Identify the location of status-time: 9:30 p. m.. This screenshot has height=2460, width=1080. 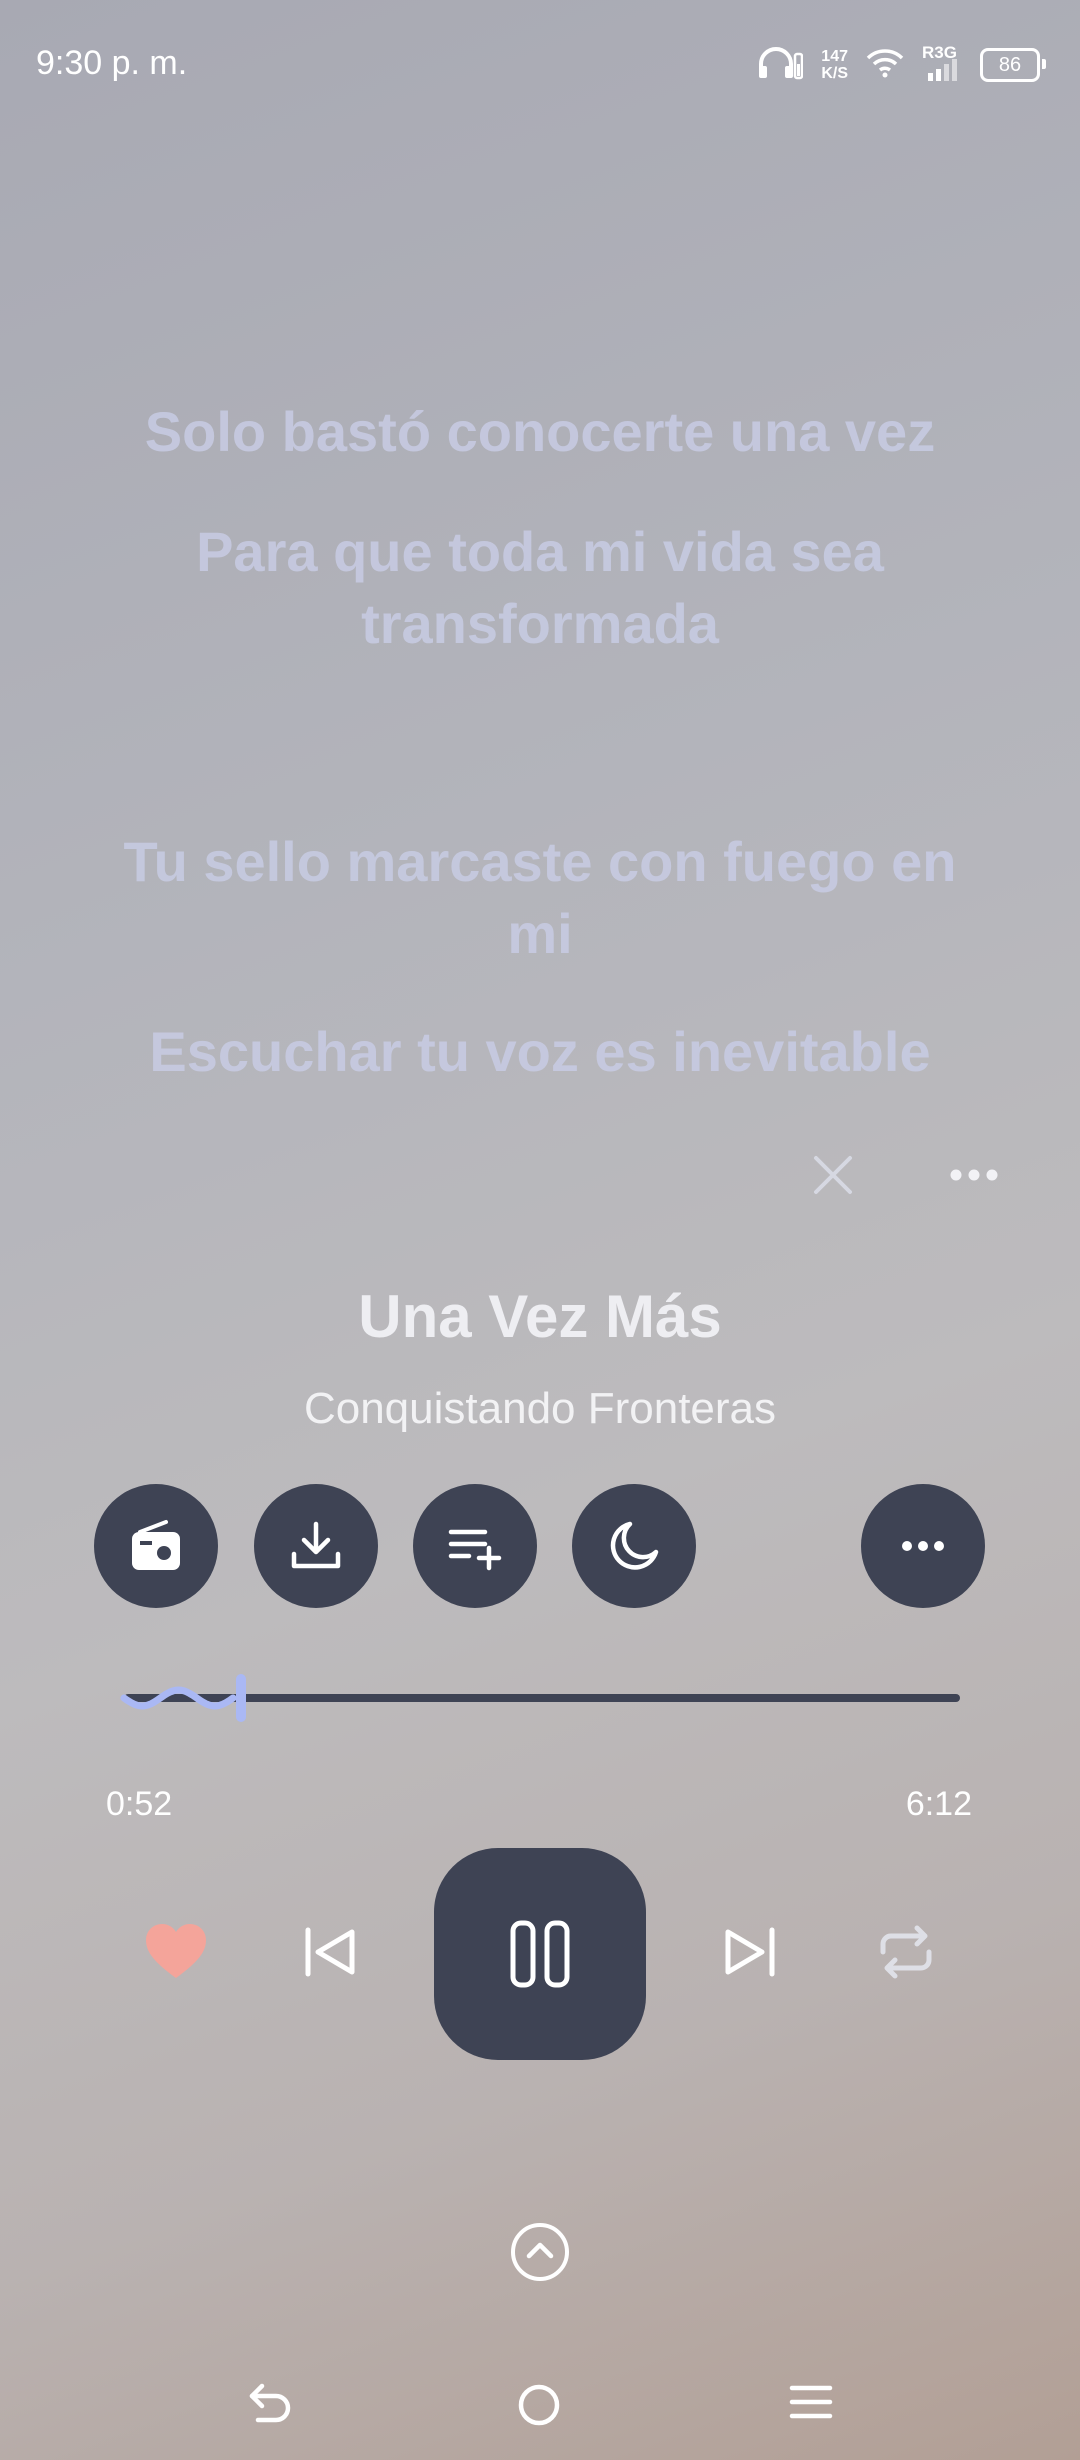
(112, 63).